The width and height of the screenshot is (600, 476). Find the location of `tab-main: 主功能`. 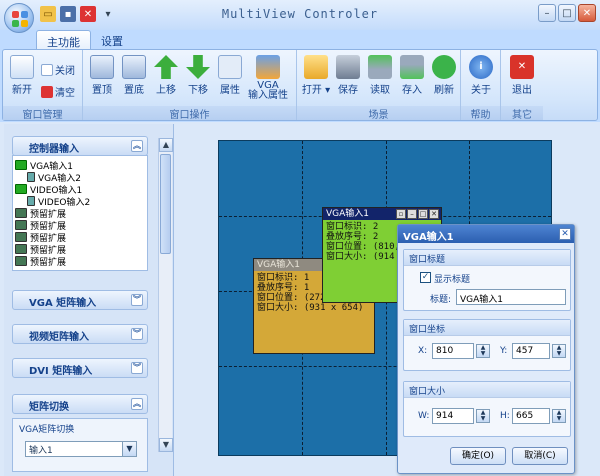

tab-main: 主功能 is located at coordinates (63, 40).